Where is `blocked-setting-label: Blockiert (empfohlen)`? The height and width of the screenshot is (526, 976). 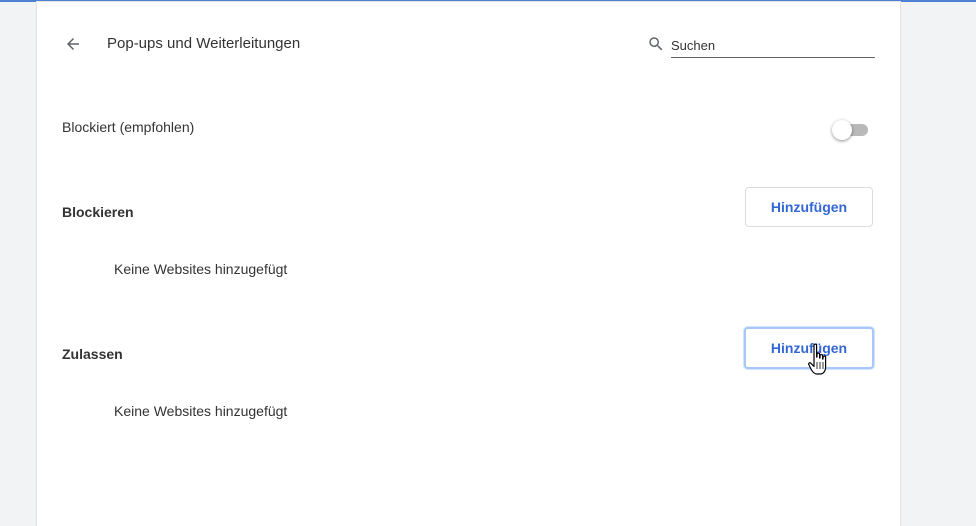
blocked-setting-label: Blockiert (empfohlen) is located at coordinates (128, 127).